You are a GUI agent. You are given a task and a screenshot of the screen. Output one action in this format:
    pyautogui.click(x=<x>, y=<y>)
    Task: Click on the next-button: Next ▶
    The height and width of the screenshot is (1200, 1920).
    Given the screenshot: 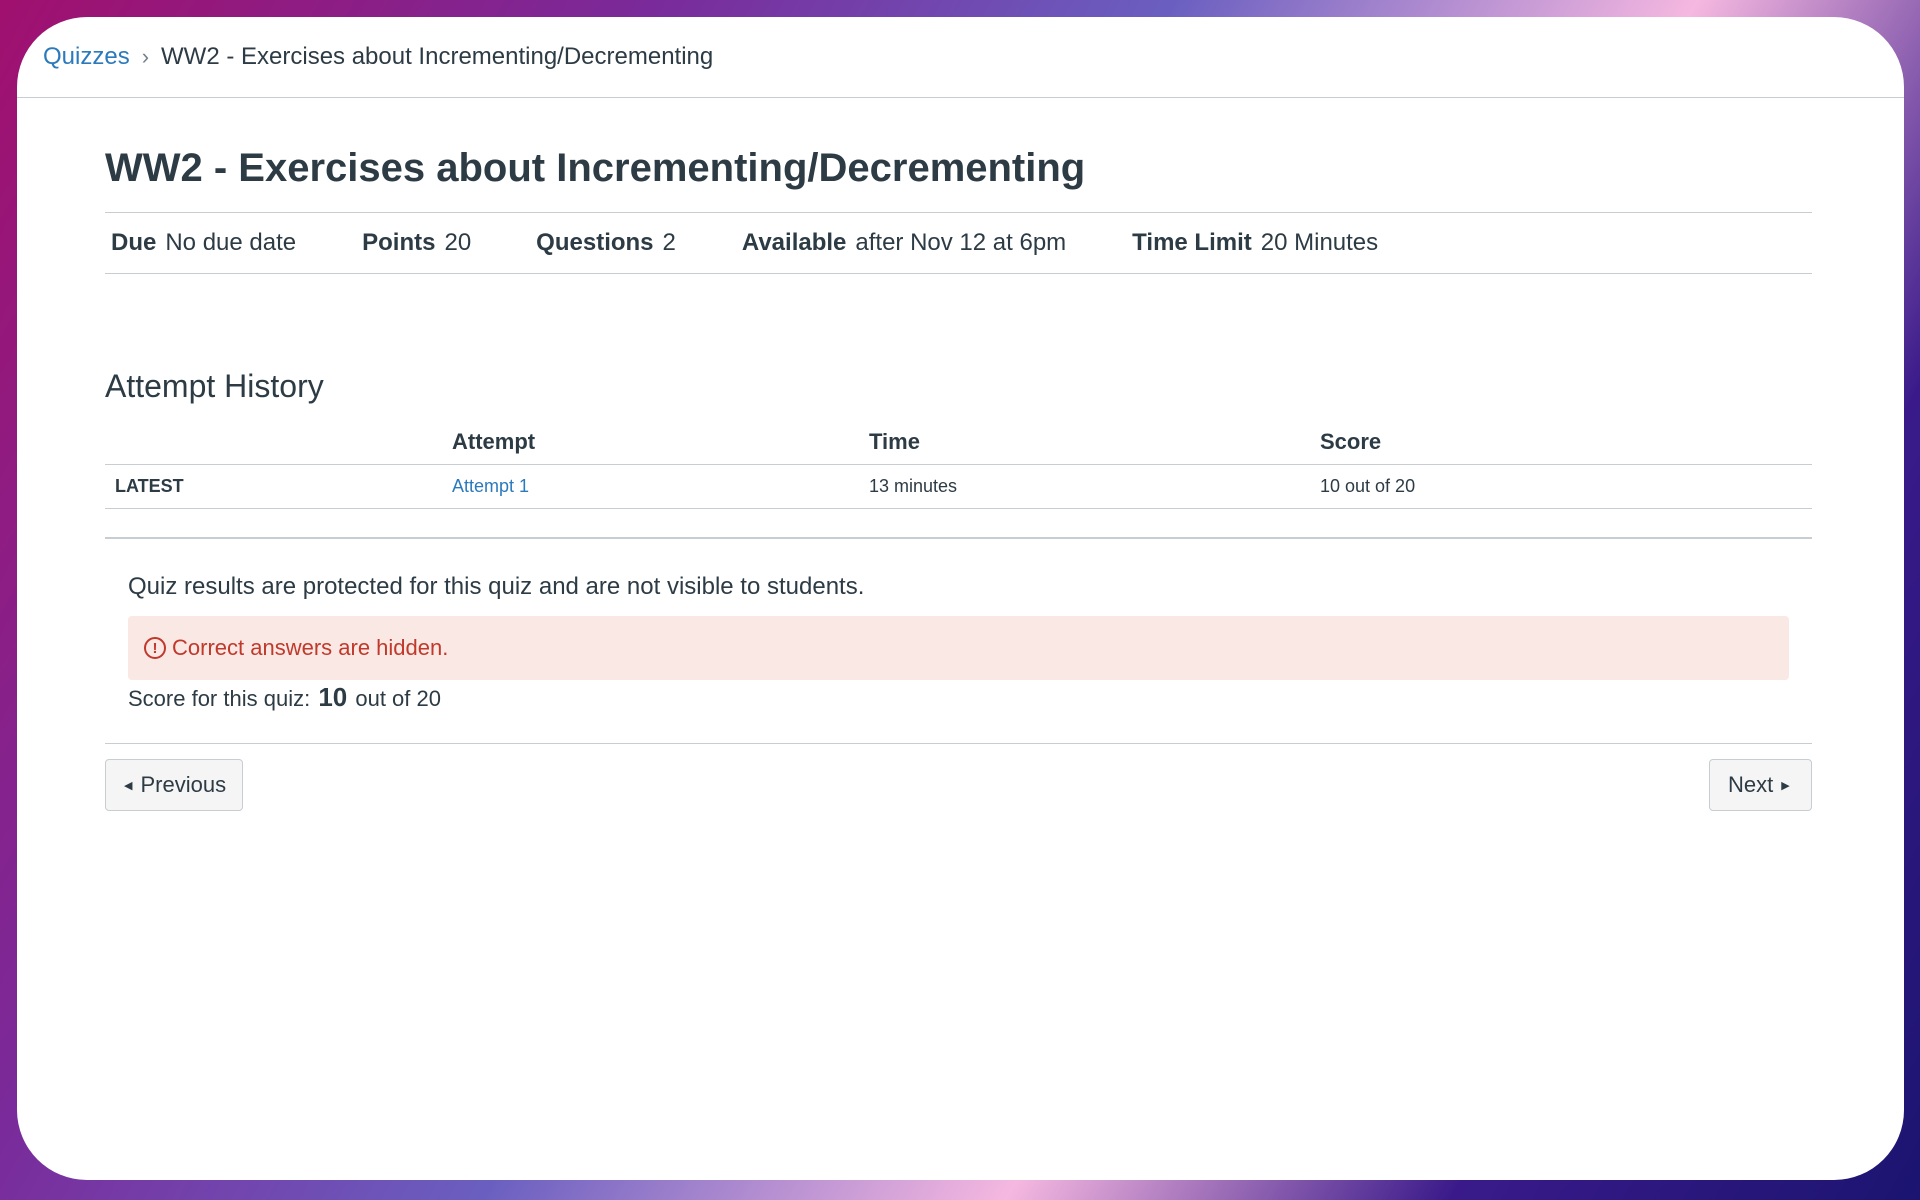 What is the action you would take?
    pyautogui.click(x=1760, y=785)
    